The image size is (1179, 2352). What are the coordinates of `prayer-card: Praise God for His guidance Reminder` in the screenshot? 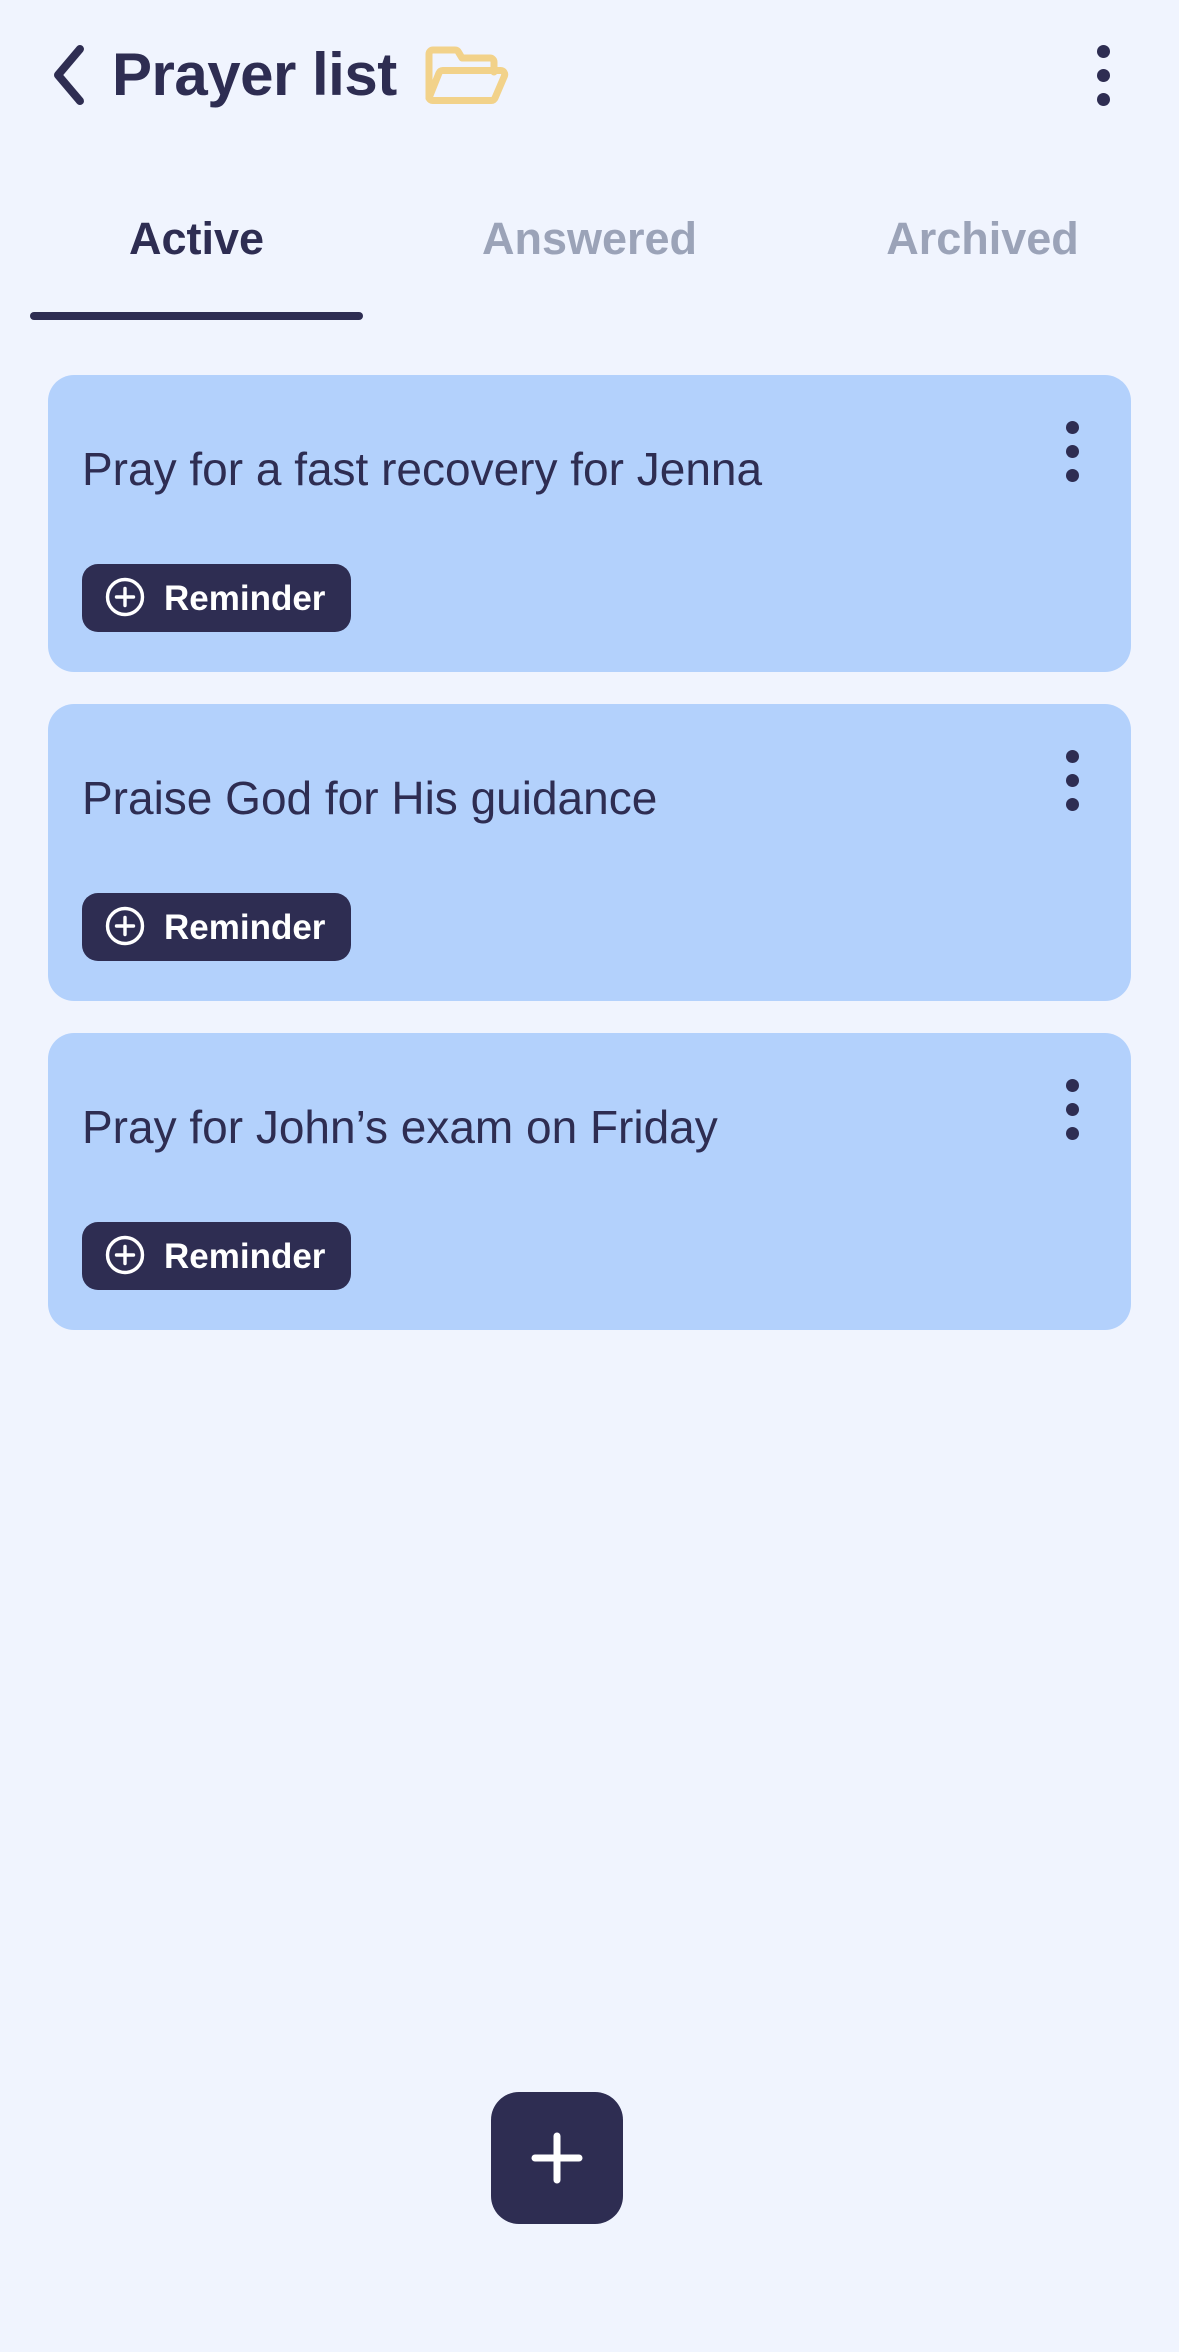 It's located at (589, 852).